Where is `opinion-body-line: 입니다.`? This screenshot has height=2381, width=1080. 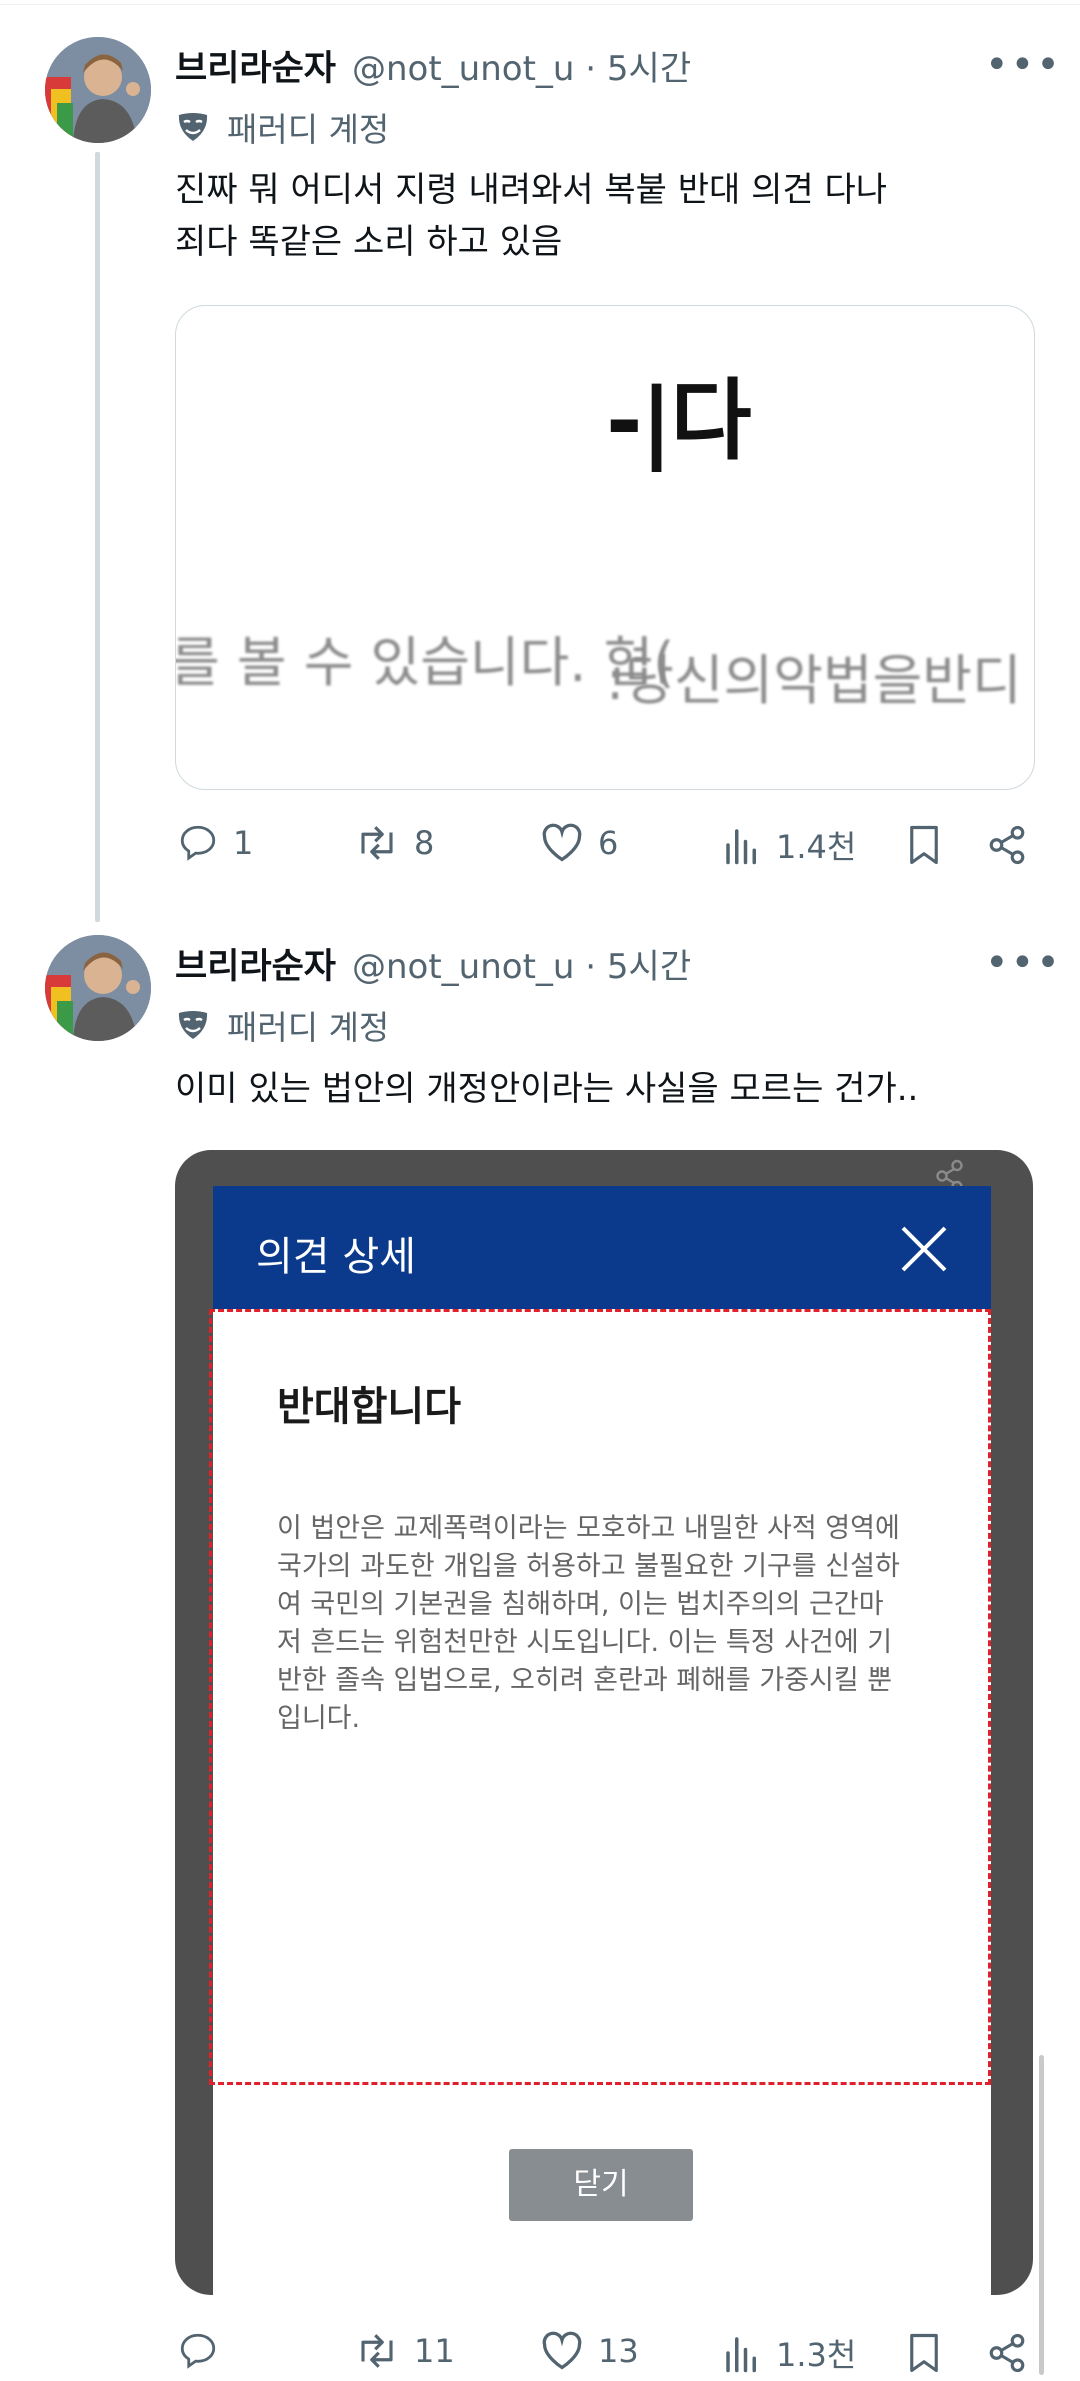
opinion-body-line: 입니다. is located at coordinates (319, 1718).